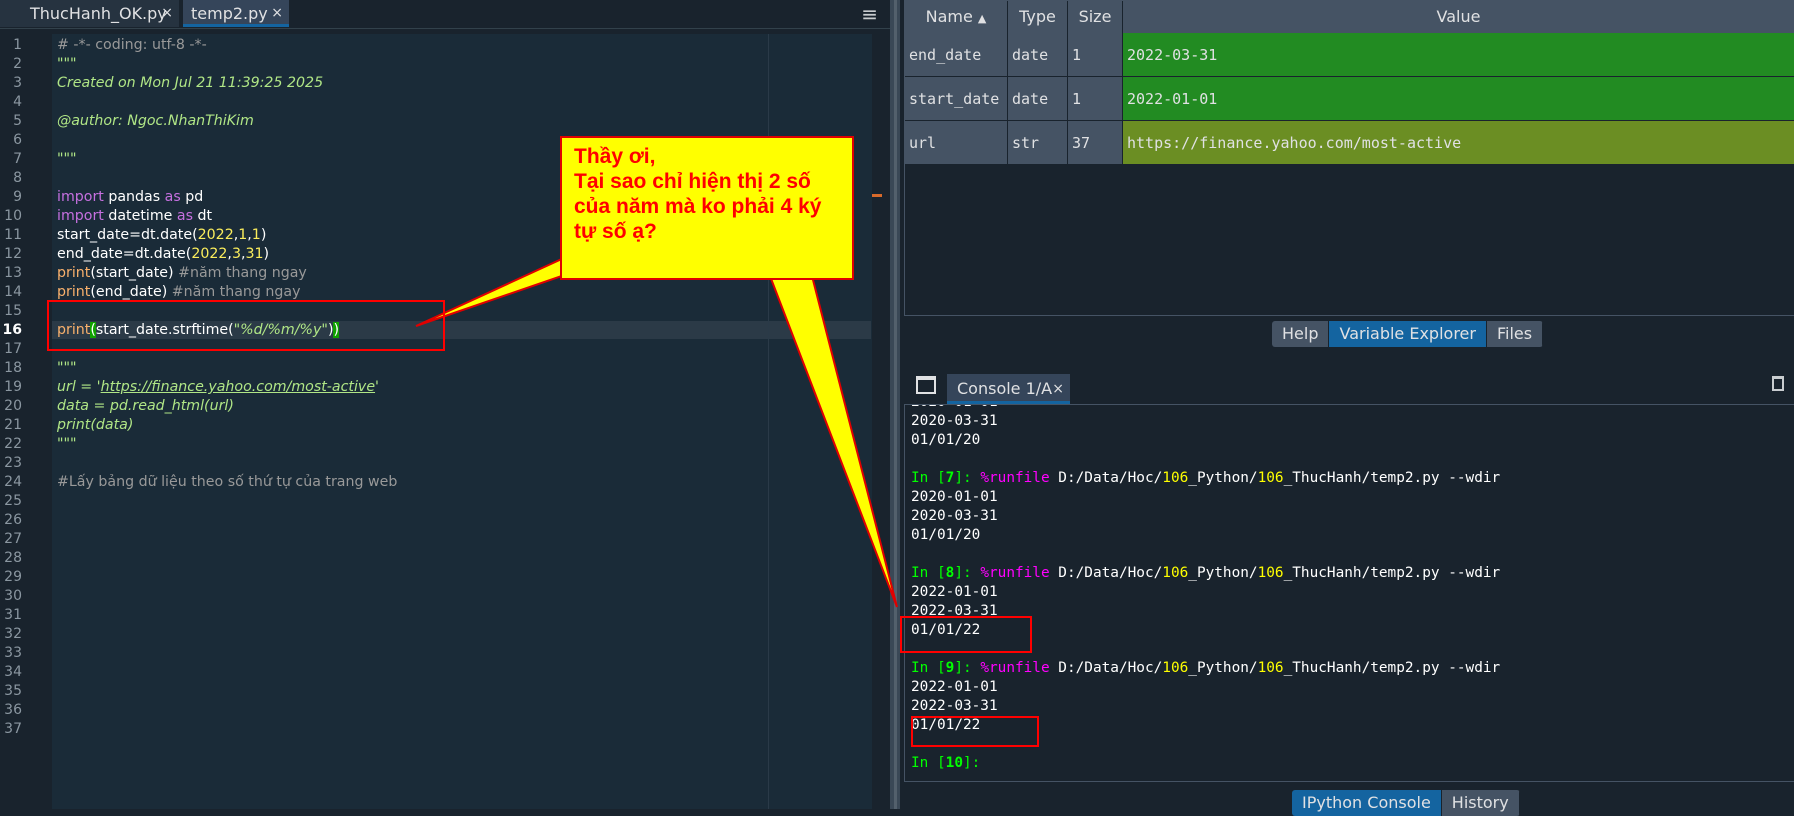 The height and width of the screenshot is (816, 1794). I want to click on code-line-20: data = pd.read_html(url), so click(145, 406).